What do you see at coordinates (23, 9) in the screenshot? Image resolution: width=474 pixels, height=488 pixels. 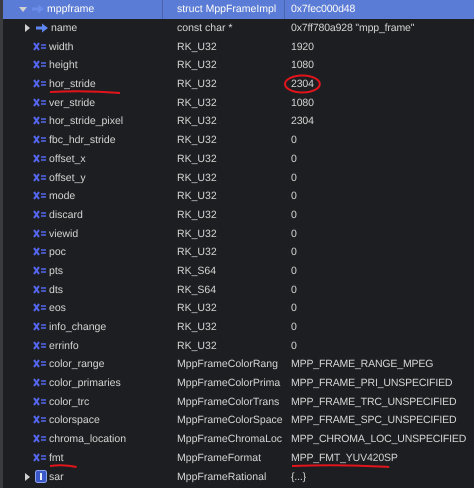 I see `expanded-caret-icon` at bounding box center [23, 9].